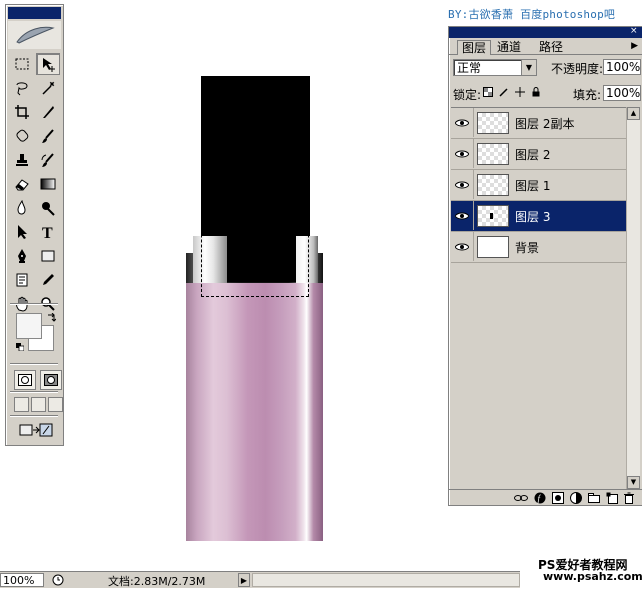 The width and height of the screenshot is (642, 589). What do you see at coordinates (633, 298) in the screenshot?
I see `layers-scrollbar: ▲ ▼` at bounding box center [633, 298].